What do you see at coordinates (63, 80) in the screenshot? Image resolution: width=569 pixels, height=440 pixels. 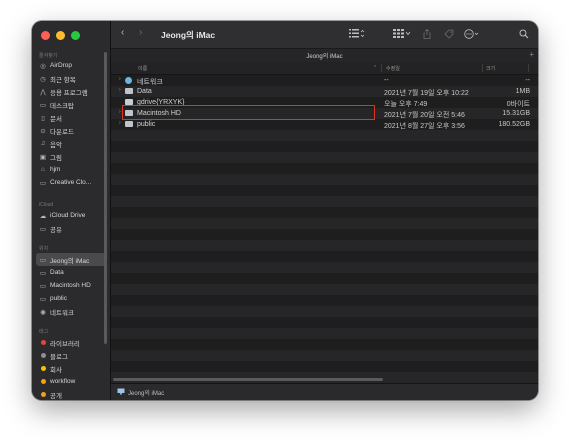 I see `sidebar-item-label: 최근 항목` at bounding box center [63, 80].